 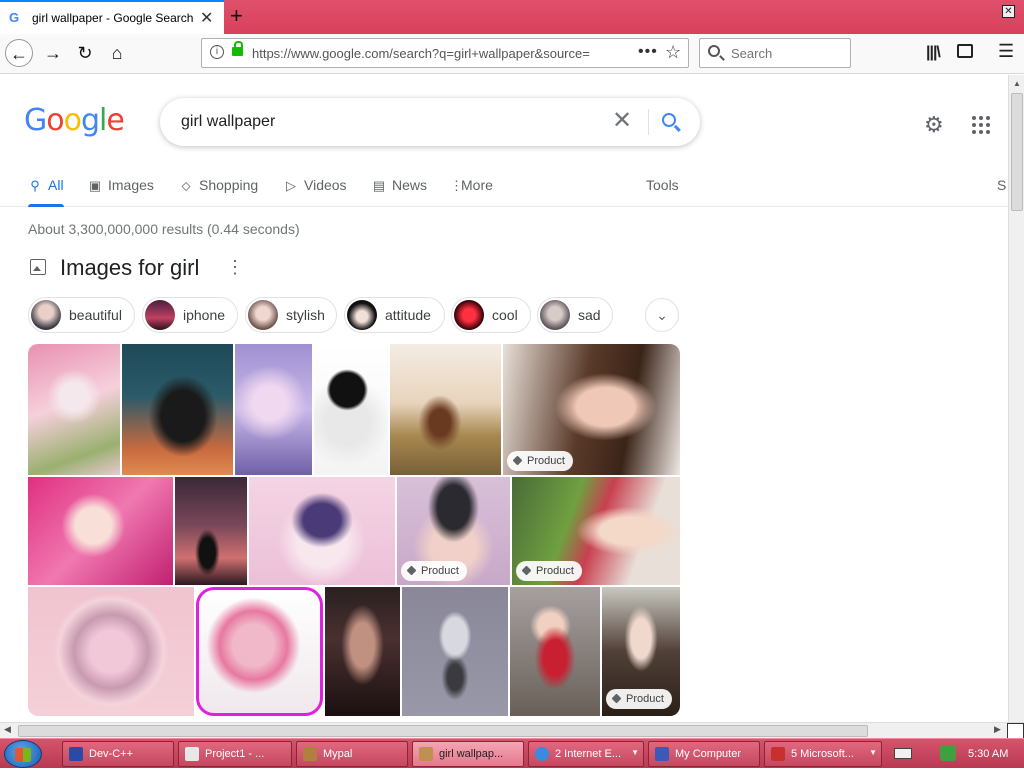 What do you see at coordinates (752, 53) in the screenshot?
I see `search-placeholder: Search` at bounding box center [752, 53].